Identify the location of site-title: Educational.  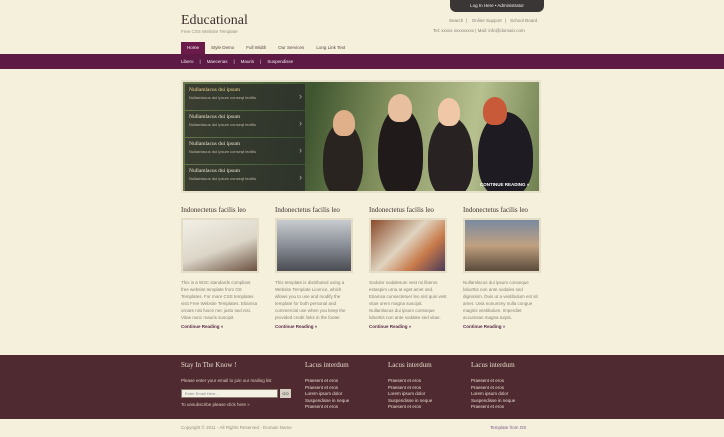
(214, 21).